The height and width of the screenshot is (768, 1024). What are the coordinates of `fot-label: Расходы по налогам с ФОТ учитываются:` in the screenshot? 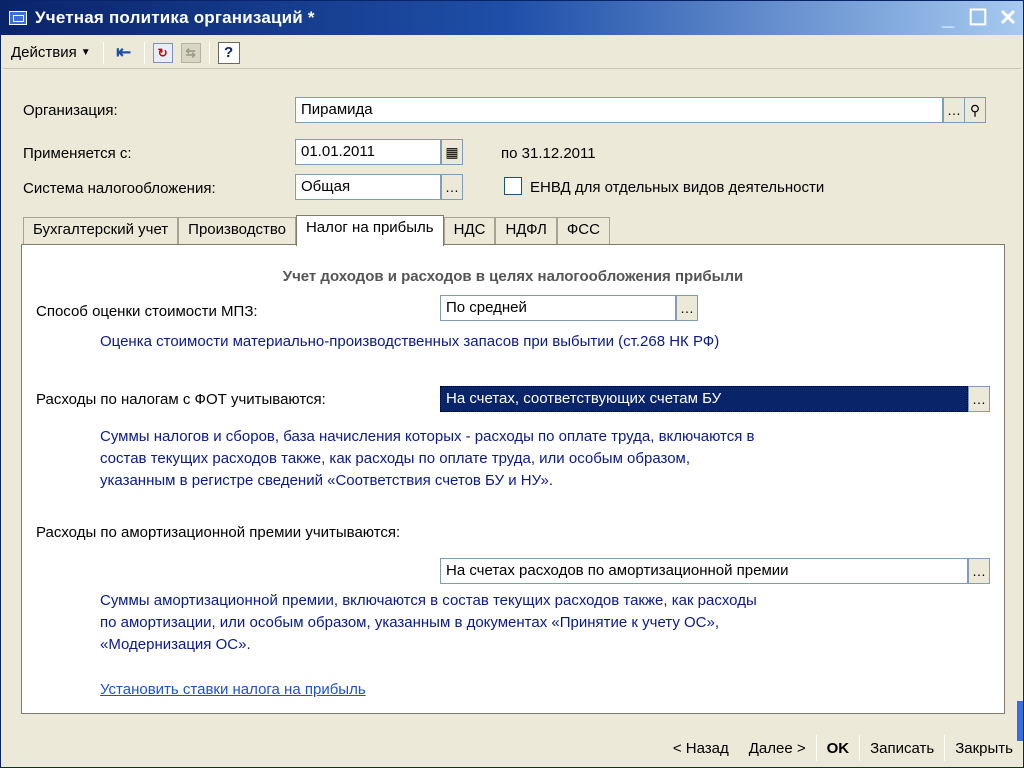 It's located at (181, 399).